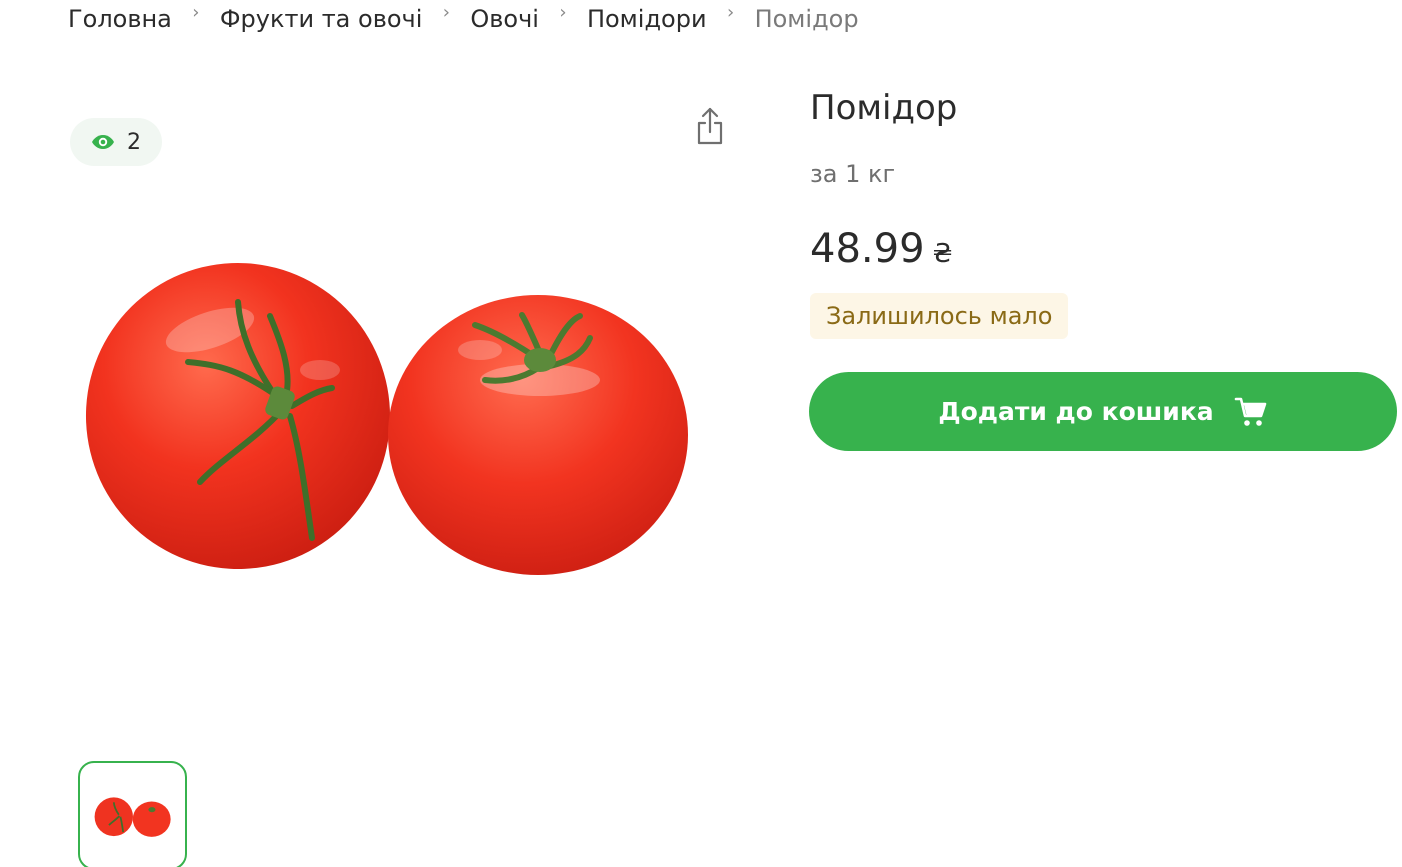  What do you see at coordinates (134, 142) in the screenshot?
I see `views-count: 2` at bounding box center [134, 142].